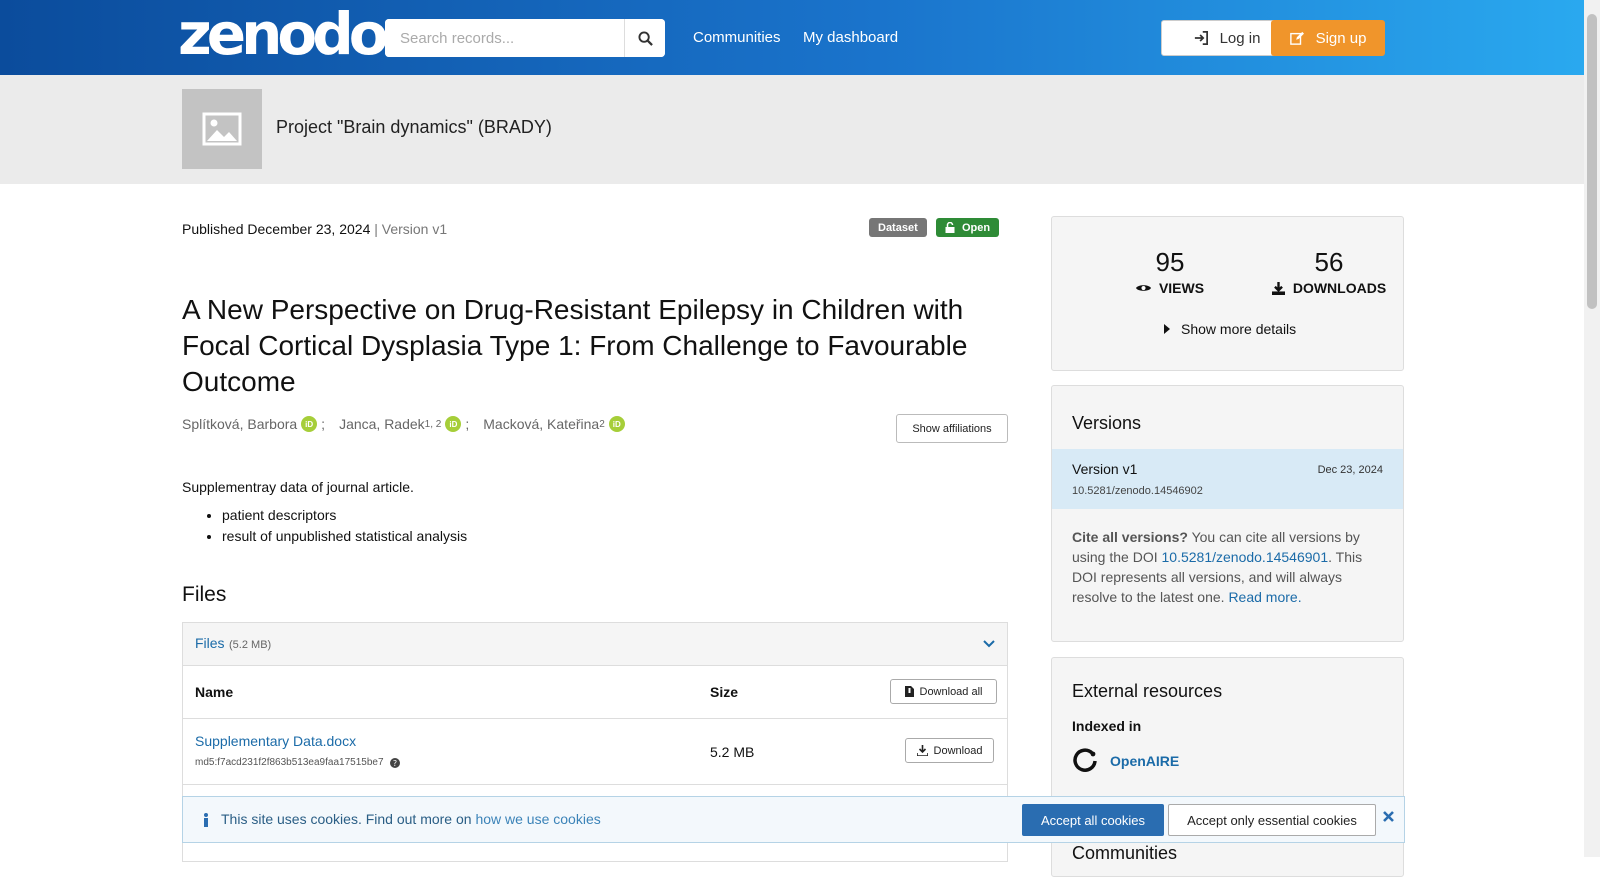 The height and width of the screenshot is (877, 1600). Describe the element at coordinates (1105, 469) in the screenshot. I see `version-label: Version v1` at that location.